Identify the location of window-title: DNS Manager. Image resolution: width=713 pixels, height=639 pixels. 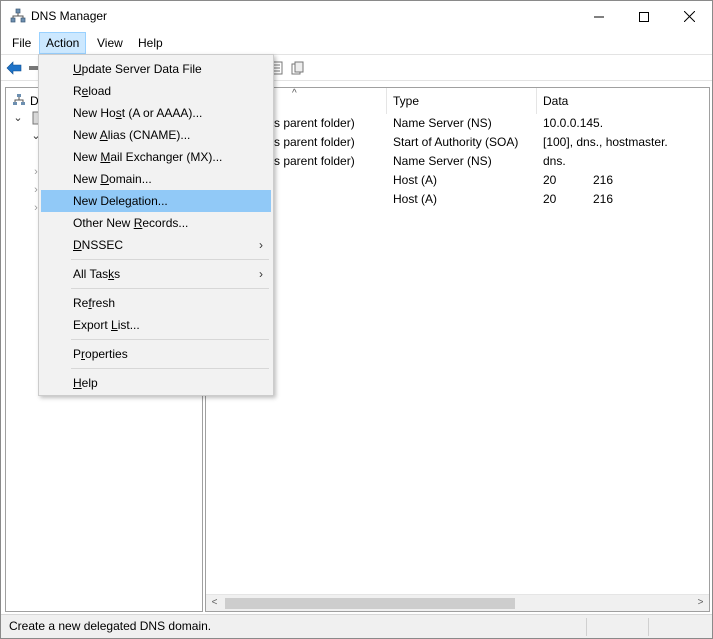
(69, 16).